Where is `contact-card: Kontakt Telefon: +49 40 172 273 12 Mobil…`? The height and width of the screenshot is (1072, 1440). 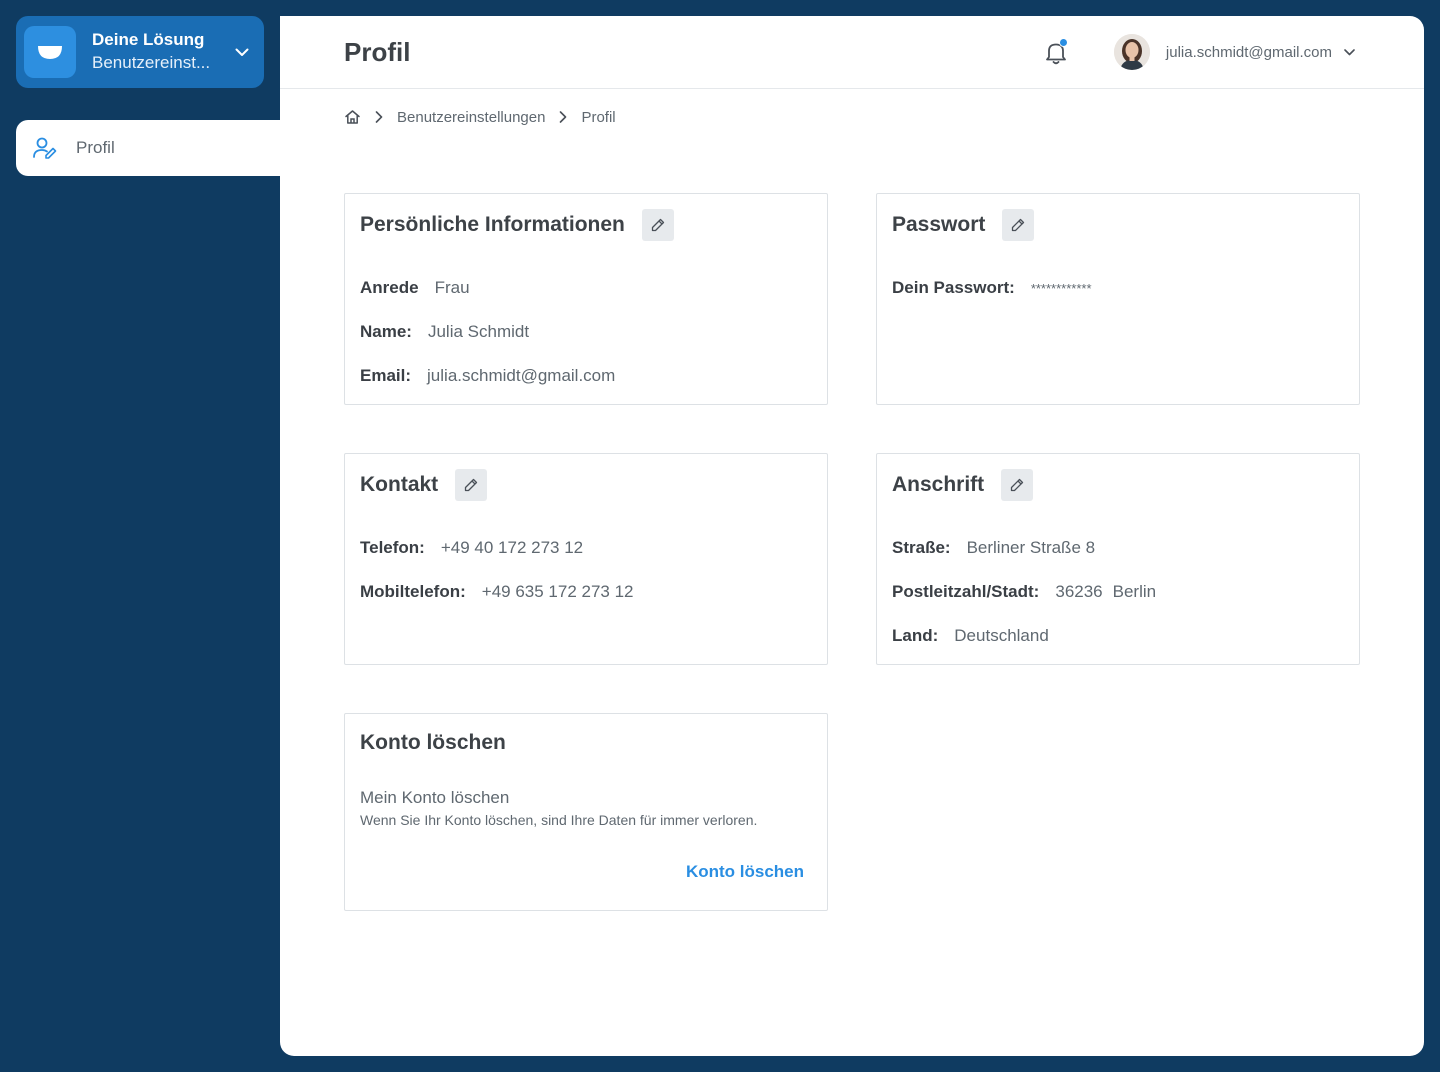 contact-card: Kontakt Telefon: +49 40 172 273 12 Mobil… is located at coordinates (586, 559).